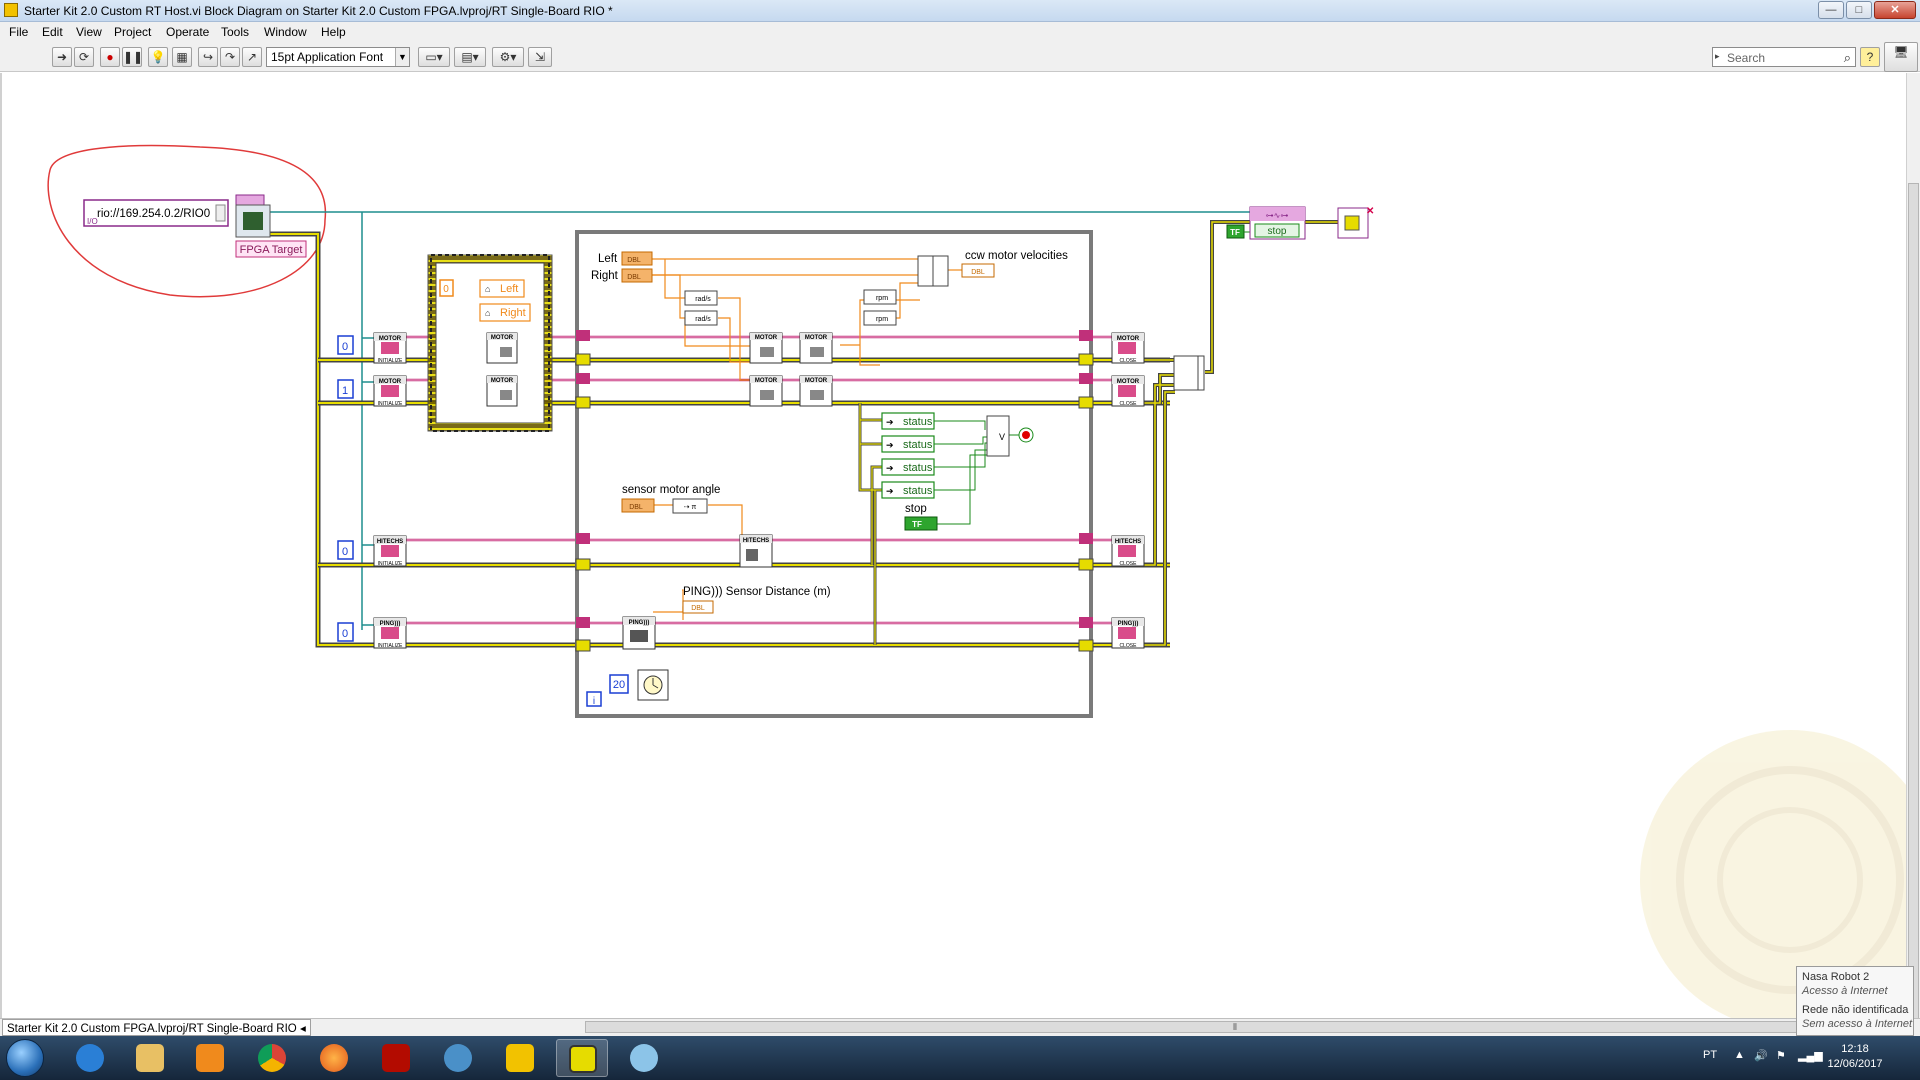  Describe the element at coordinates (402, 57) in the screenshot. I see `chevron-down-icon: ▼` at that location.